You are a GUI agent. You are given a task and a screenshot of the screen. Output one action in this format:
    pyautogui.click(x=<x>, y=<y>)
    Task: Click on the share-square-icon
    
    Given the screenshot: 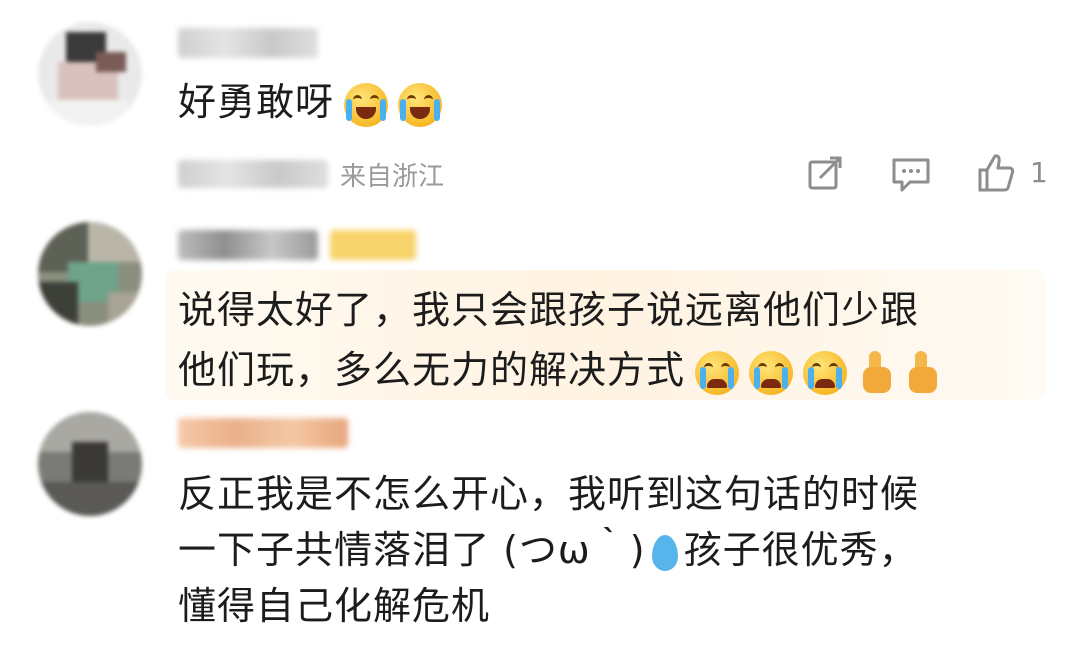 What is the action you would take?
    pyautogui.click(x=826, y=174)
    